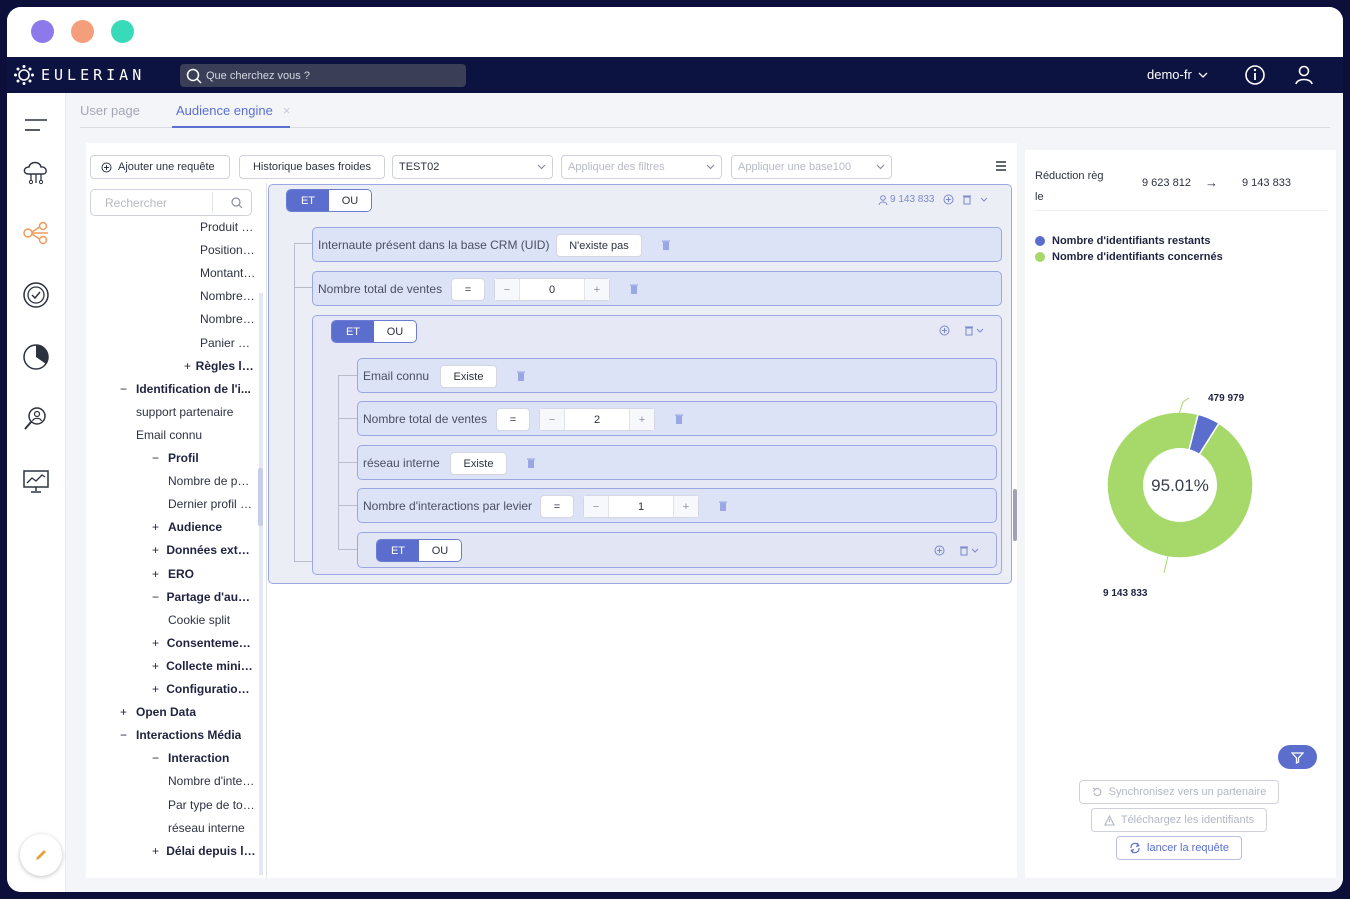 The height and width of the screenshot is (899, 1350). Describe the element at coordinates (36, 233) in the screenshot. I see `nav-audience-engine` at that location.